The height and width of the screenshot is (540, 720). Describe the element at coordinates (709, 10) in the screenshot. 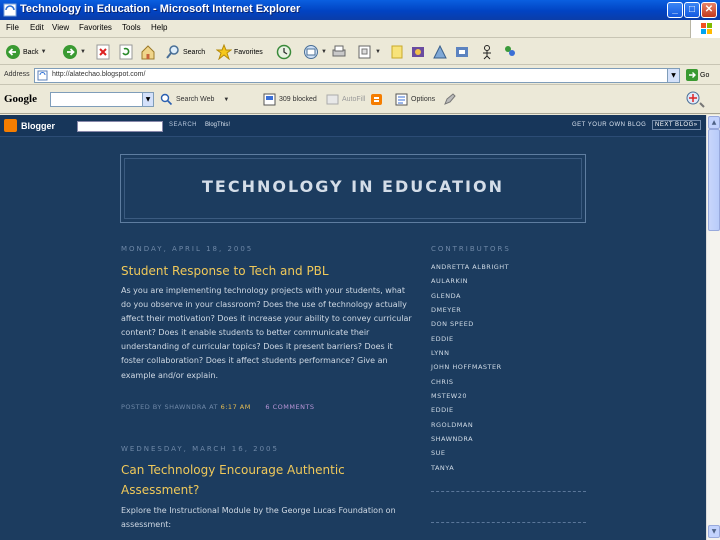

I see `close-button: ✕` at that location.